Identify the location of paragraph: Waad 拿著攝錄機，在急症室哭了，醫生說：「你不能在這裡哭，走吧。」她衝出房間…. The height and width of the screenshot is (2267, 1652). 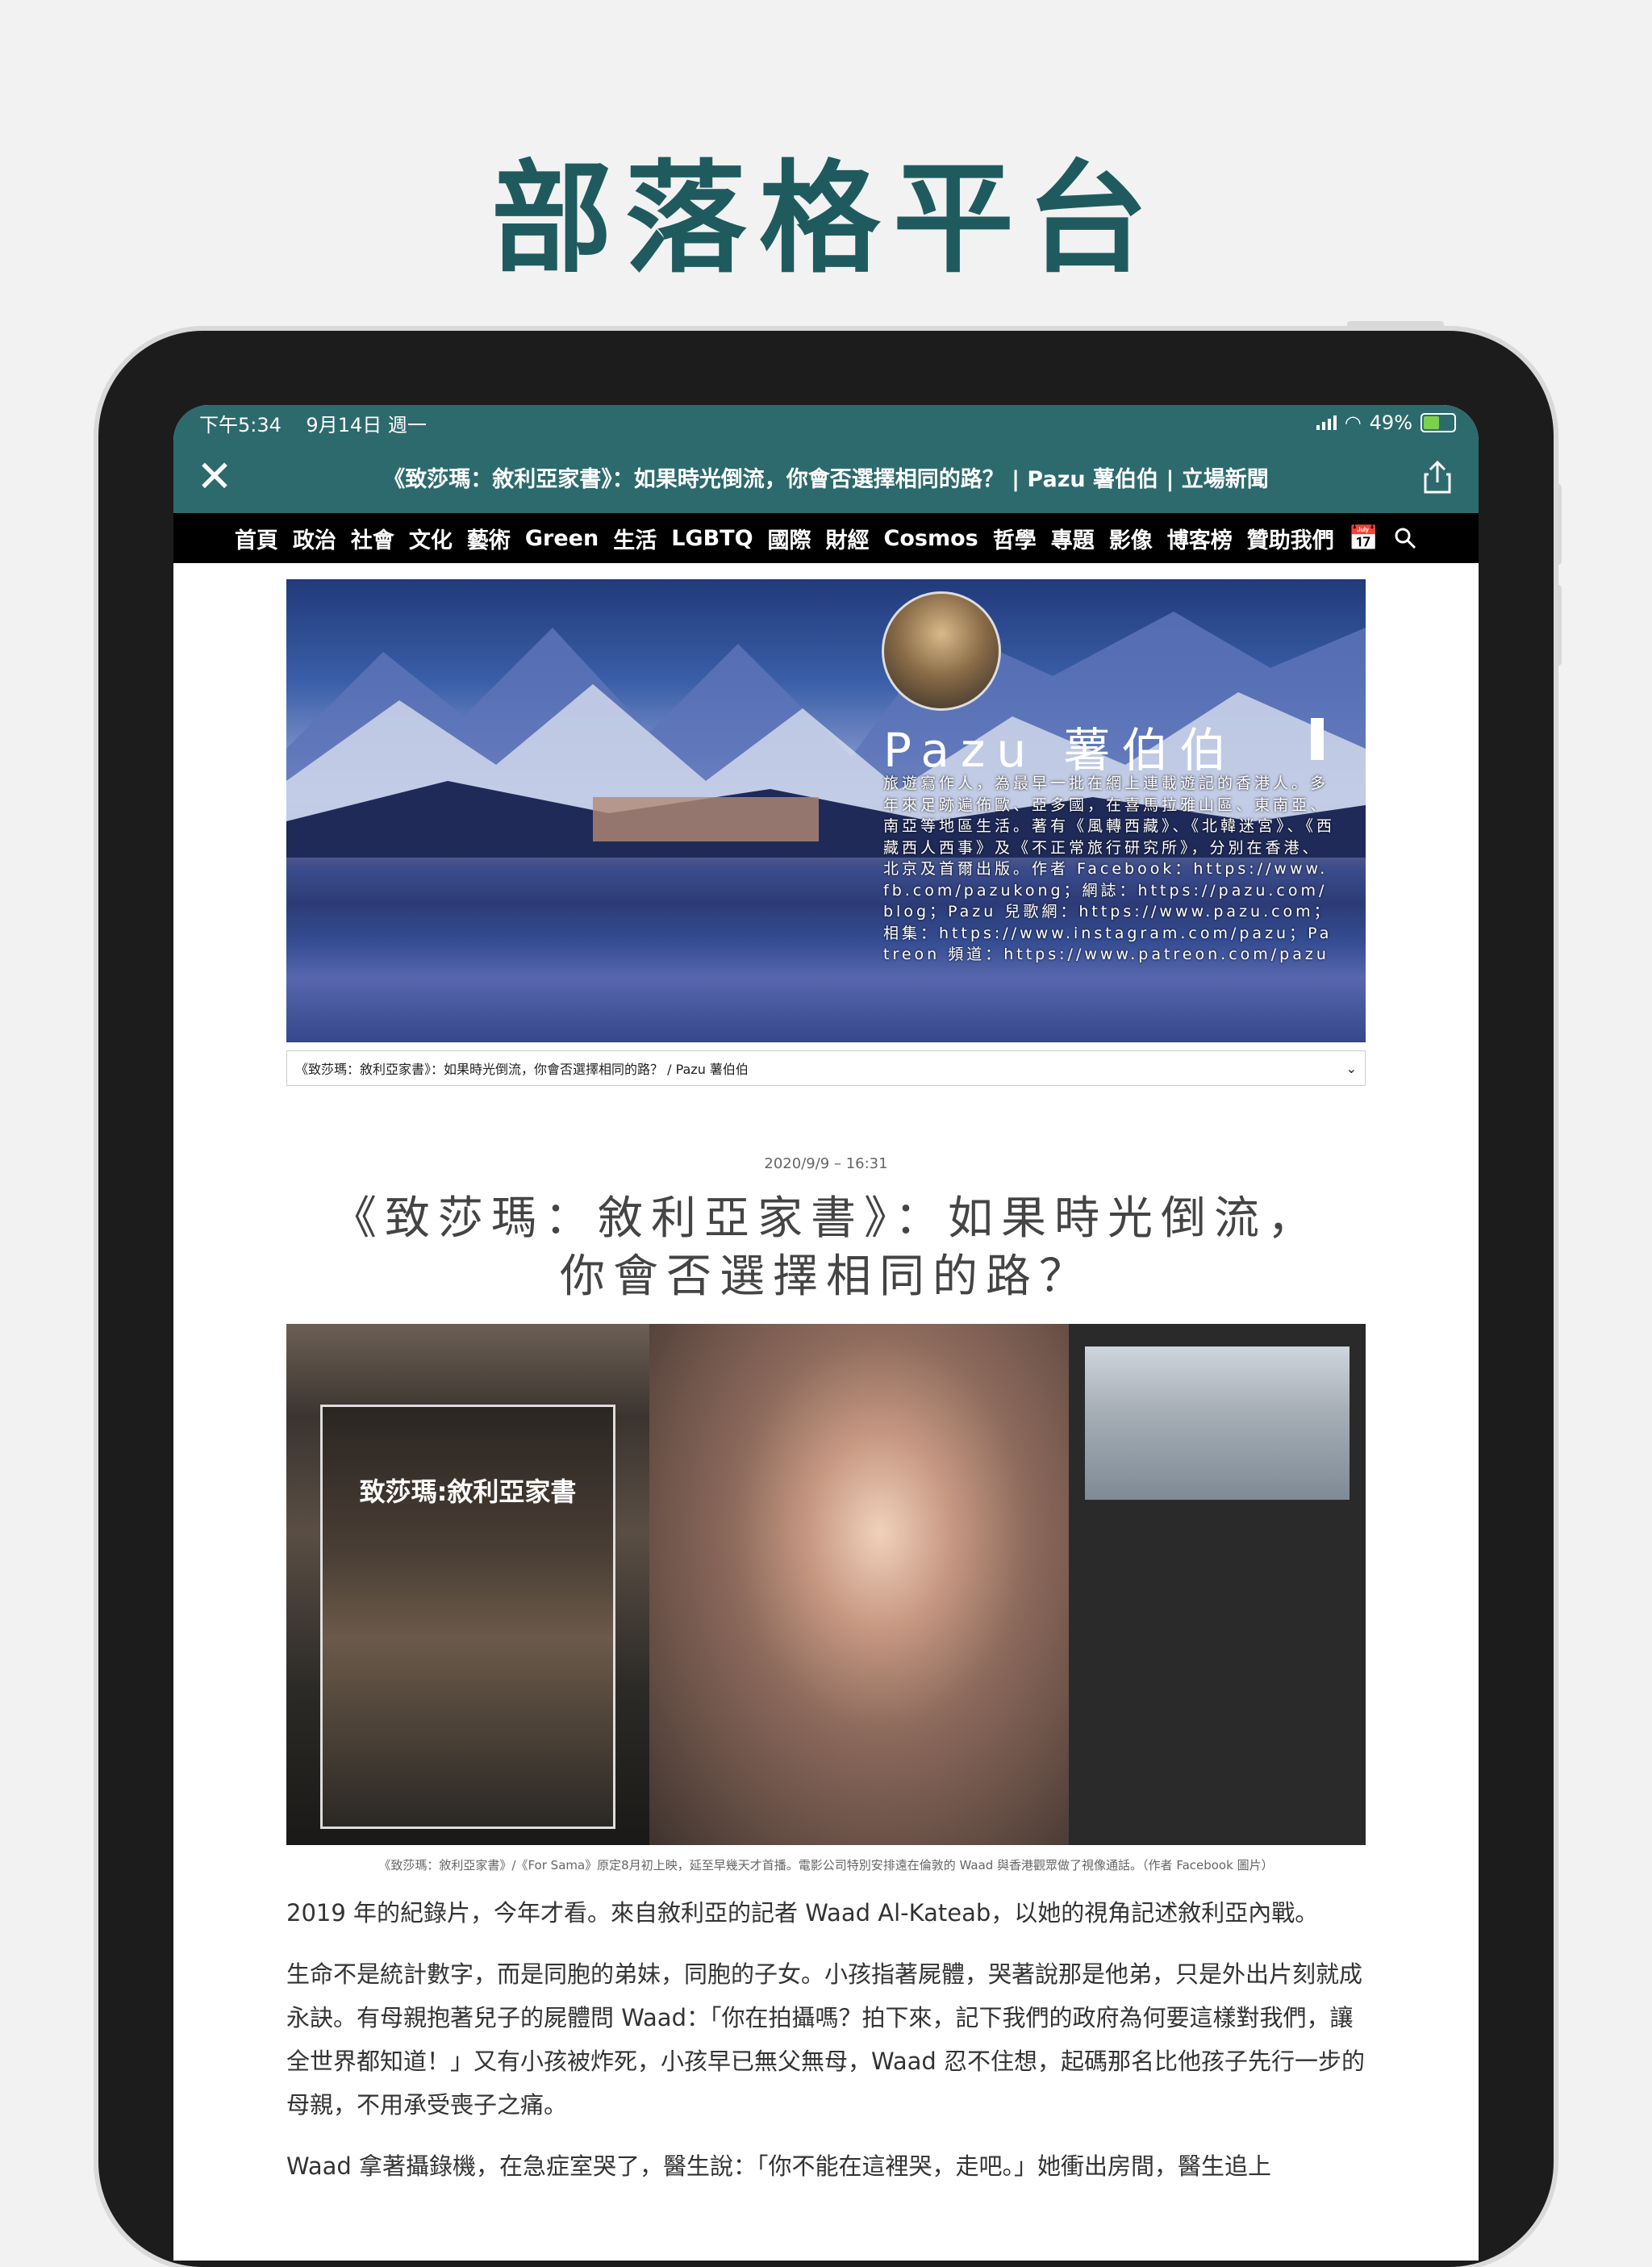
(778, 2166).